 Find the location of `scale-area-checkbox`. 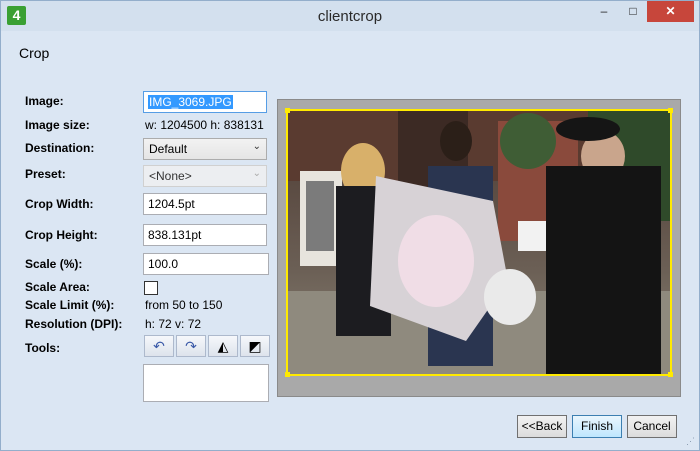

scale-area-checkbox is located at coordinates (151, 288).